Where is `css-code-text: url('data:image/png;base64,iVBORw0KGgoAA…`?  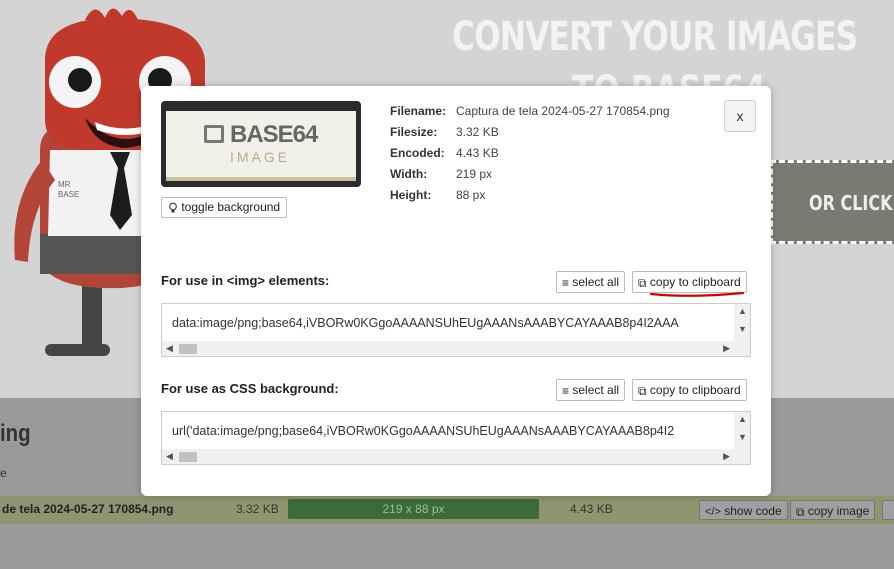 css-code-text: url('data:image/png;base64,iVBORw0KGgoAA… is located at coordinates (423, 431).